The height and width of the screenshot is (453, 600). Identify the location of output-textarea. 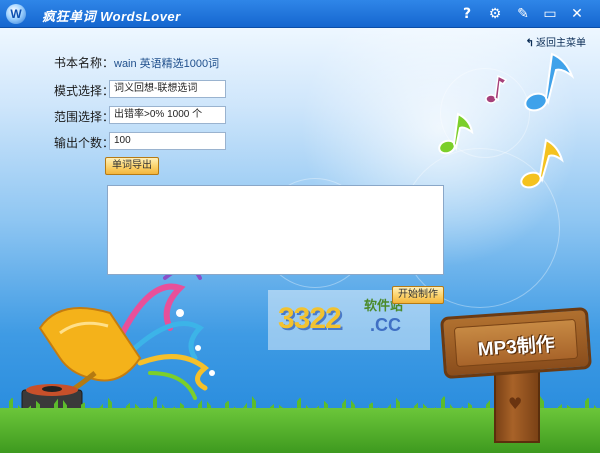
(275, 230).